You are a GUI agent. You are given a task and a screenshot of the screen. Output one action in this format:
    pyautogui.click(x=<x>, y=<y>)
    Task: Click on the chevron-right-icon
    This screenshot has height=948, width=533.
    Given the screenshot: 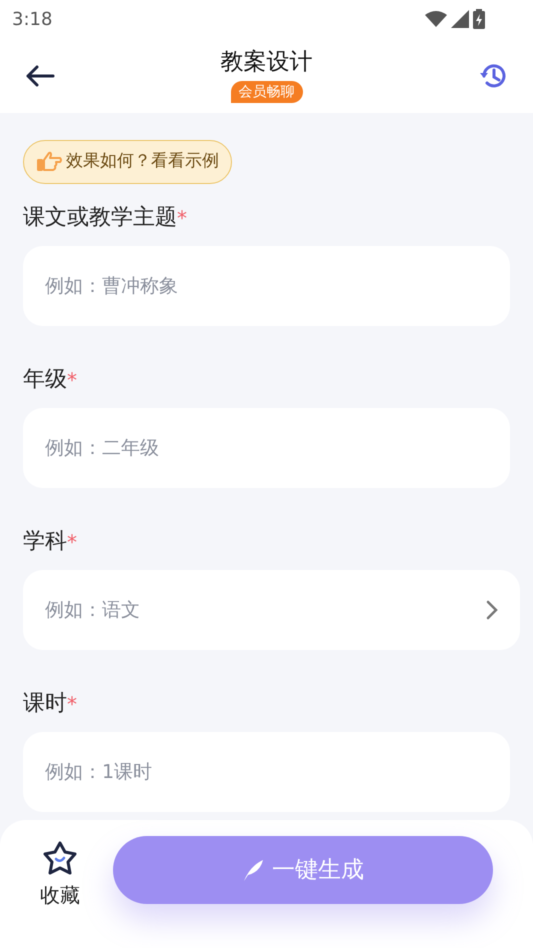 What is the action you would take?
    pyautogui.click(x=492, y=610)
    